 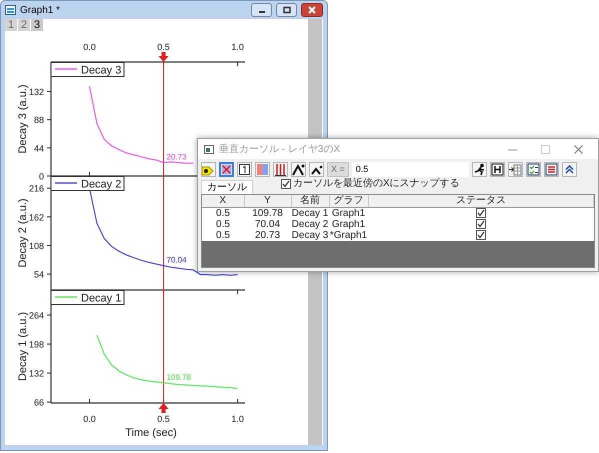 What do you see at coordinates (39, 275) in the screenshot?
I see `y-tick-label: 54` at bounding box center [39, 275].